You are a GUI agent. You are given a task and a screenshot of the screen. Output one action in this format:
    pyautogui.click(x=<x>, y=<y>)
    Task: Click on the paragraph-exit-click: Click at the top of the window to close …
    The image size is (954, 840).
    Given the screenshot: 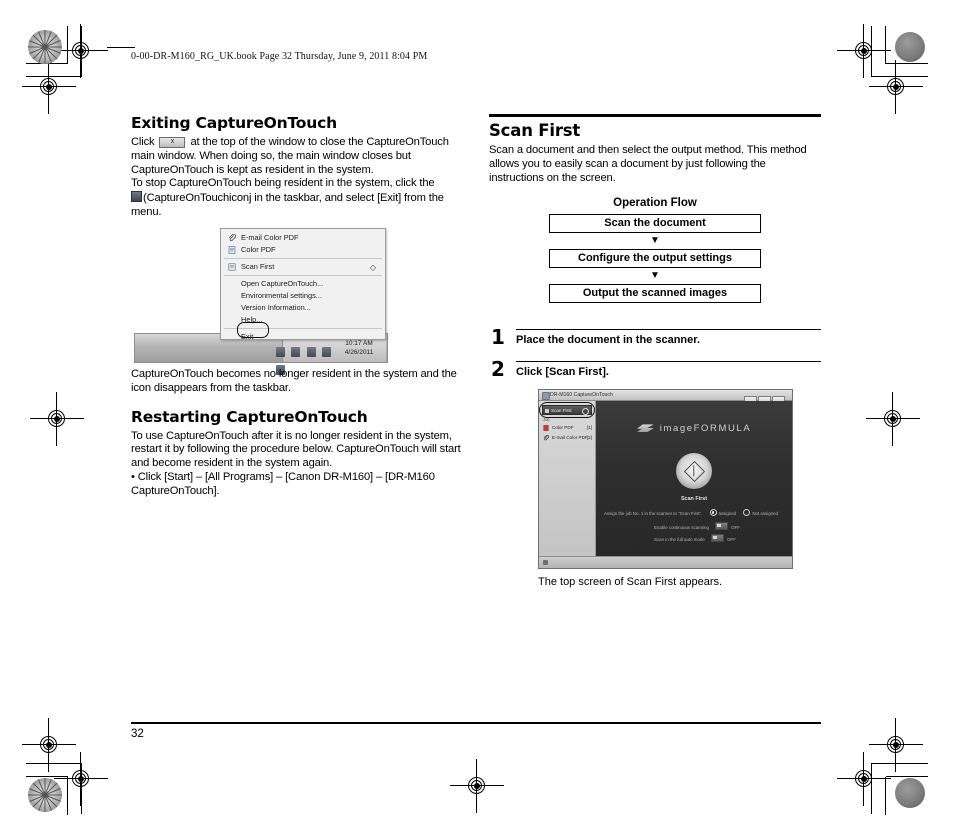 What is the action you would take?
    pyautogui.click(x=301, y=156)
    